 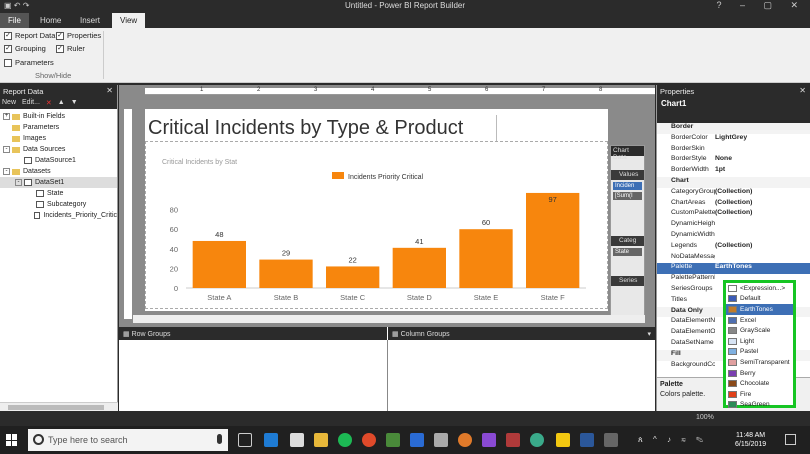 What do you see at coordinates (56, 407) in the screenshot?
I see `scrollbar-thumb` at bounding box center [56, 407].